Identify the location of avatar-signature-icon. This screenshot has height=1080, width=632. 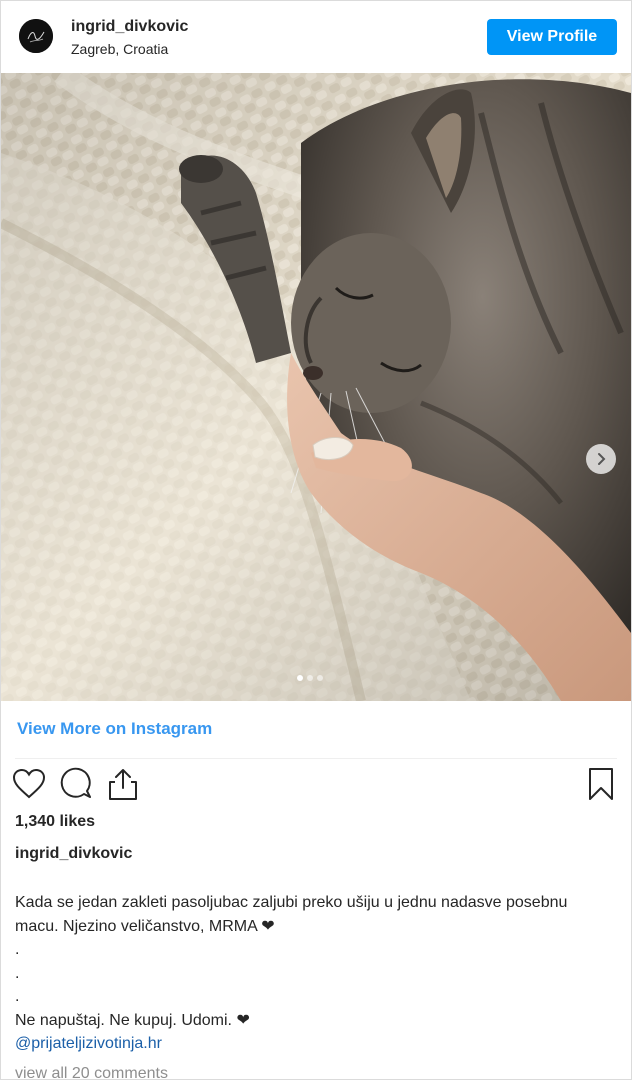
(36, 36).